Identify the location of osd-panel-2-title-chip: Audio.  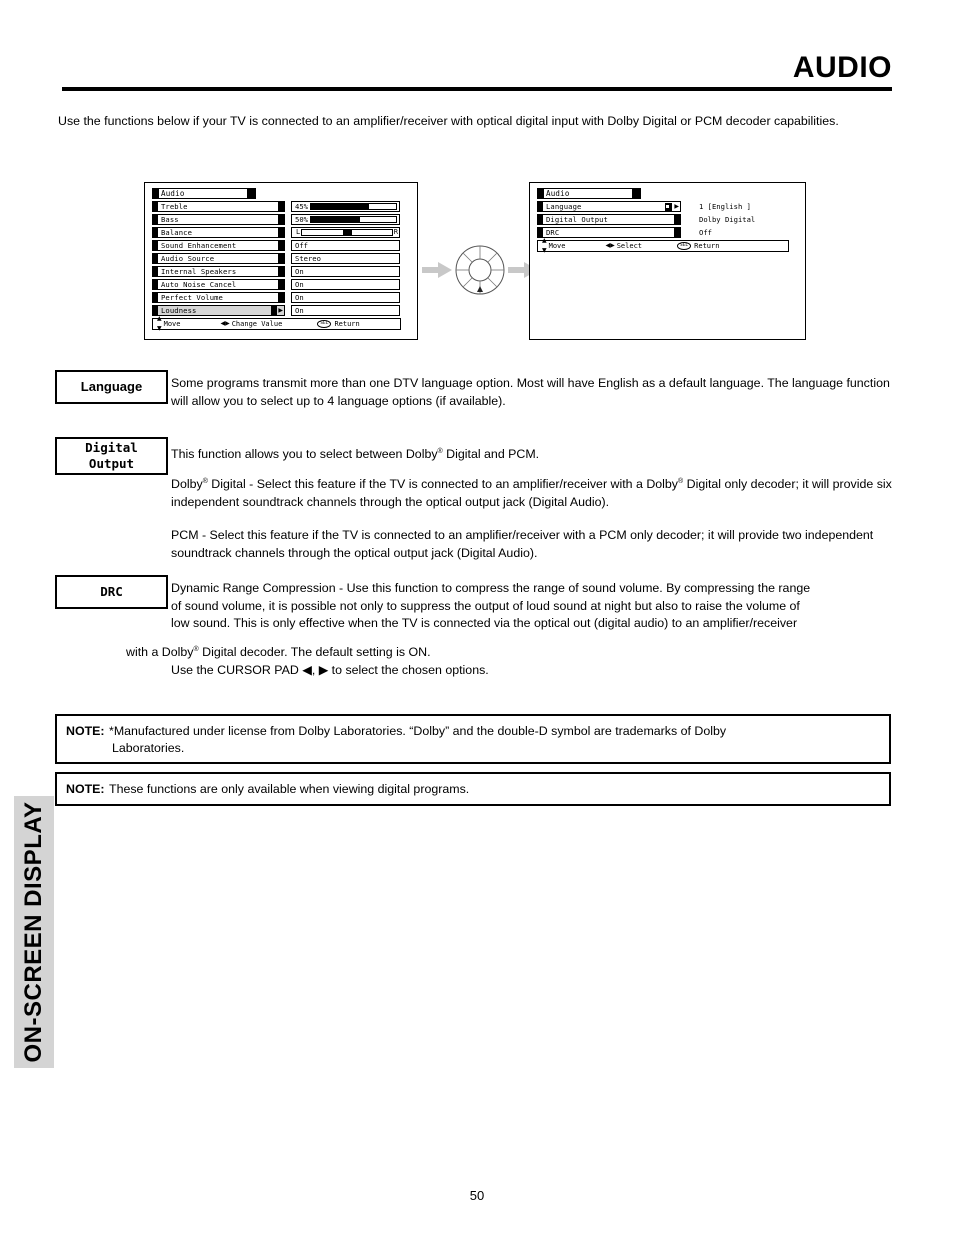
(589, 193).